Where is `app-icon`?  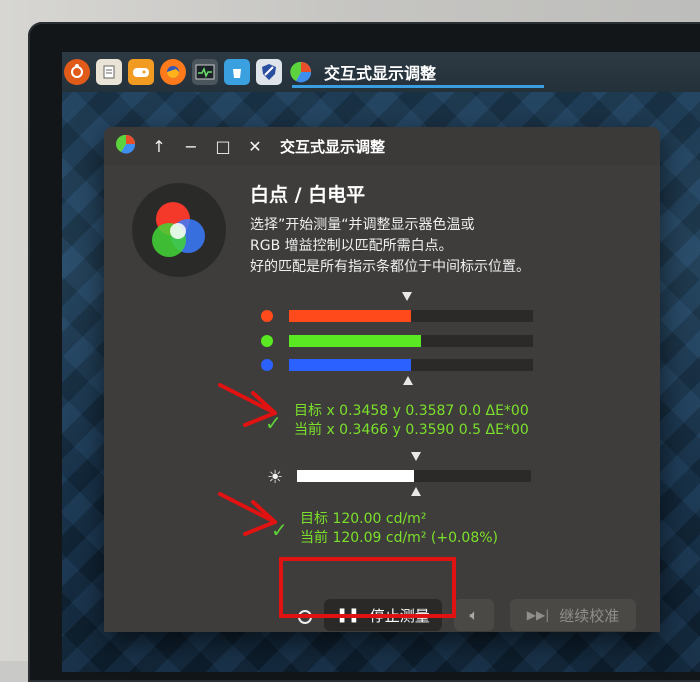 app-icon is located at coordinates (126, 146).